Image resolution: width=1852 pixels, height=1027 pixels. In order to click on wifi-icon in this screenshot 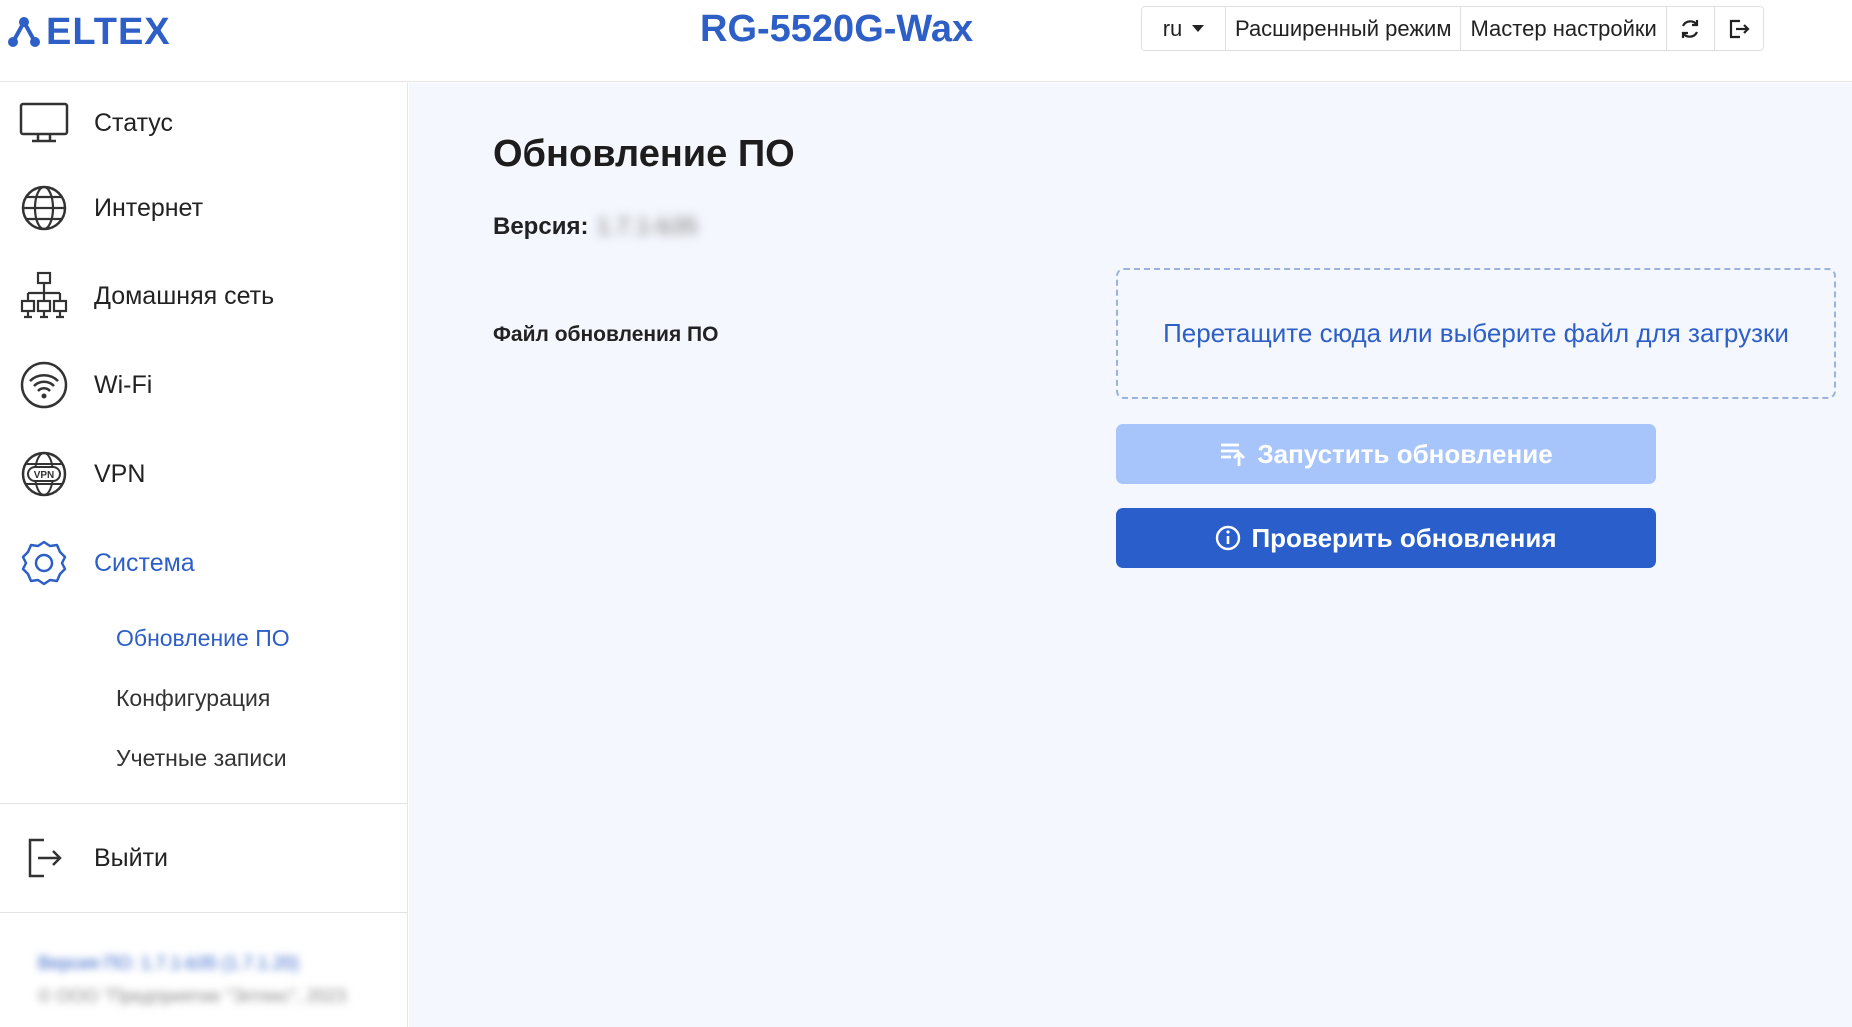, I will do `click(44, 385)`.